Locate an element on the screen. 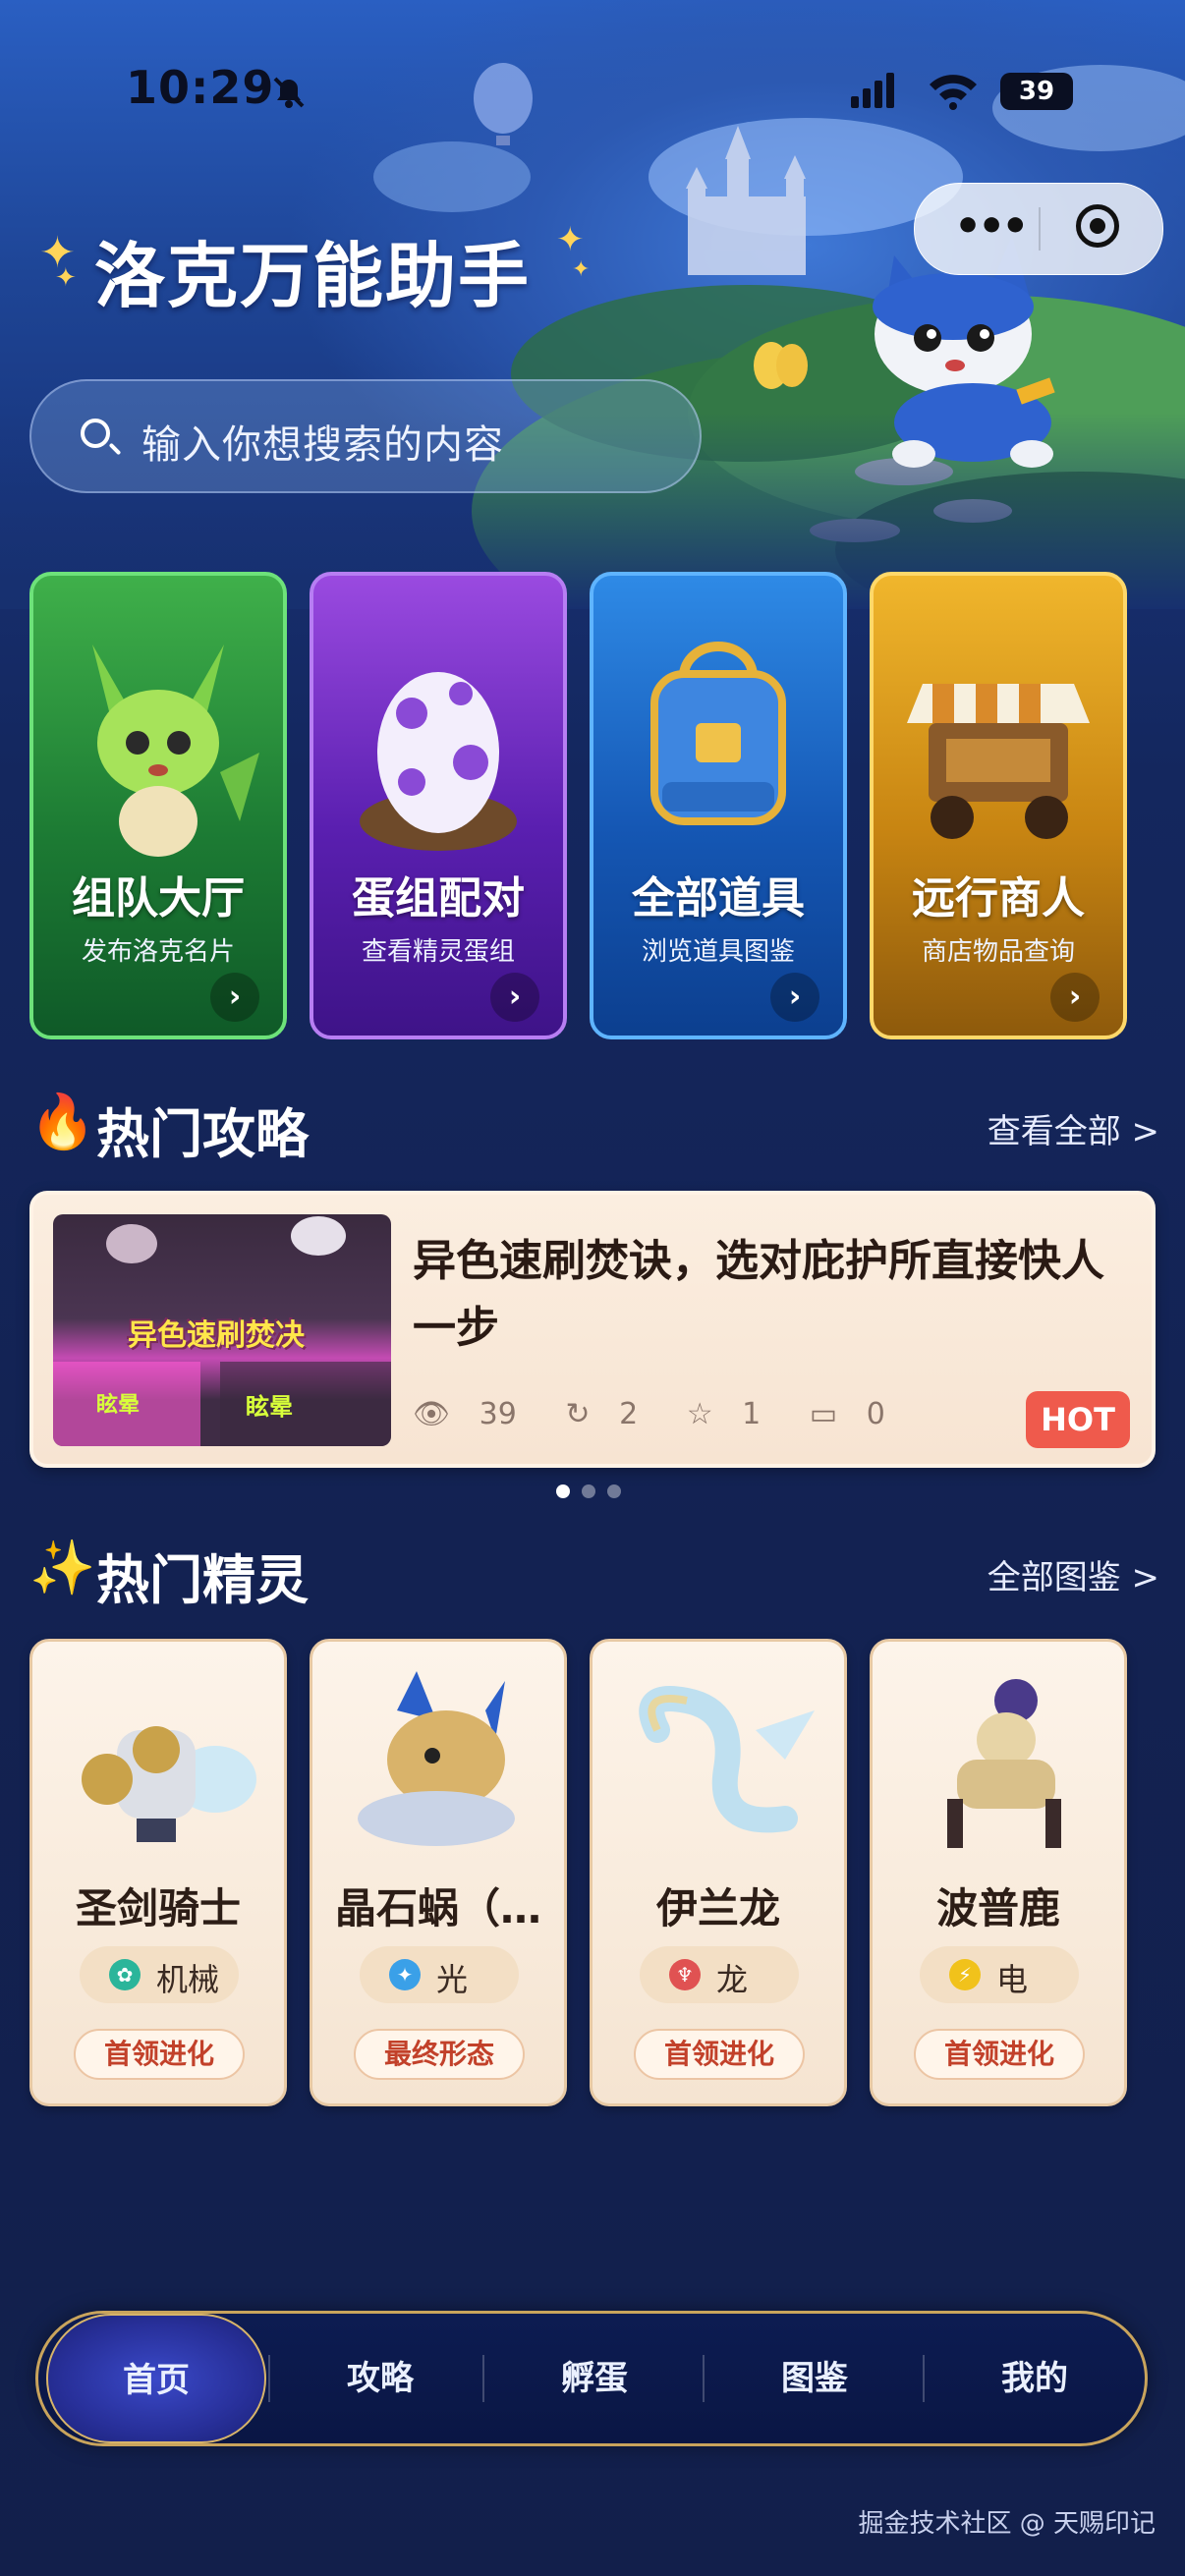 The height and width of the screenshot is (2576, 1185). capsule-divider is located at coordinates (1040, 229).